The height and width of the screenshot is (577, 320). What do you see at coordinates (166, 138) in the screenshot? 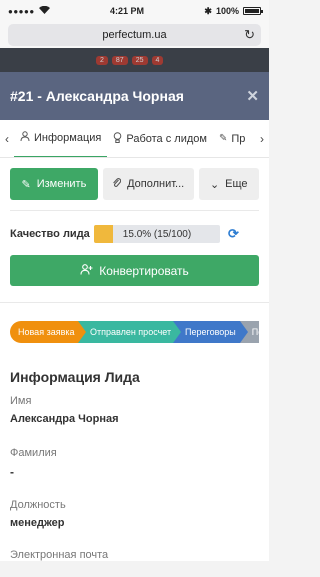
I see `tab-label: Работа с лидом` at bounding box center [166, 138].